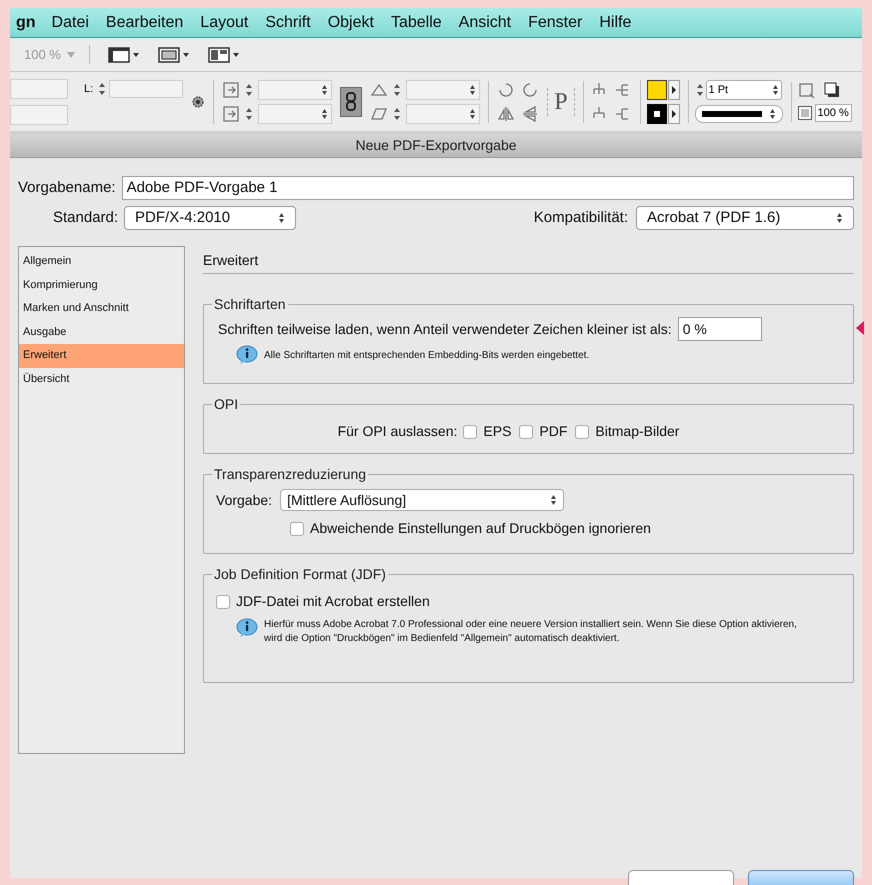 The height and width of the screenshot is (885, 872). Describe the element at coordinates (101, 285) in the screenshot. I see `sidebar-item: Komprimierung` at that location.